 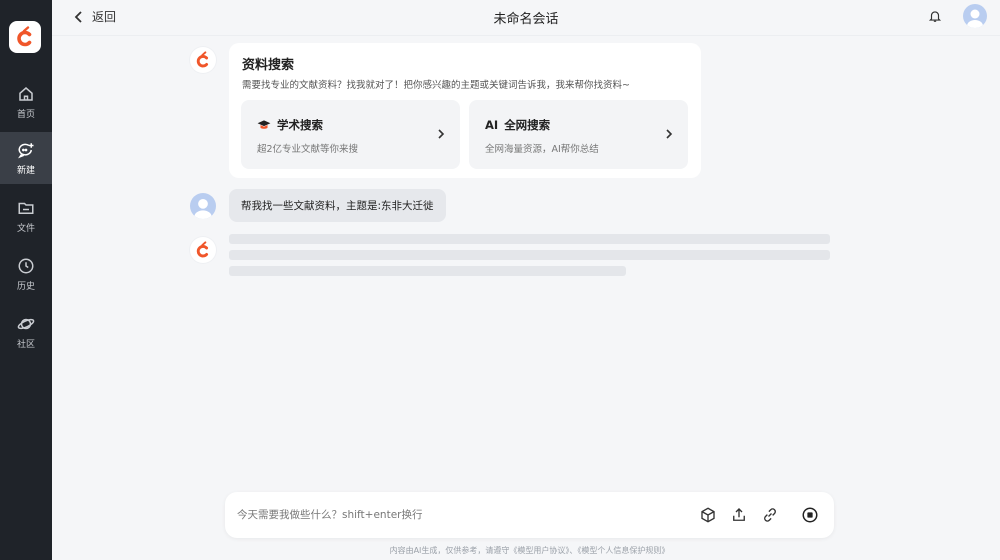 I want to click on page-title: 未命名会话, so click(x=526, y=19).